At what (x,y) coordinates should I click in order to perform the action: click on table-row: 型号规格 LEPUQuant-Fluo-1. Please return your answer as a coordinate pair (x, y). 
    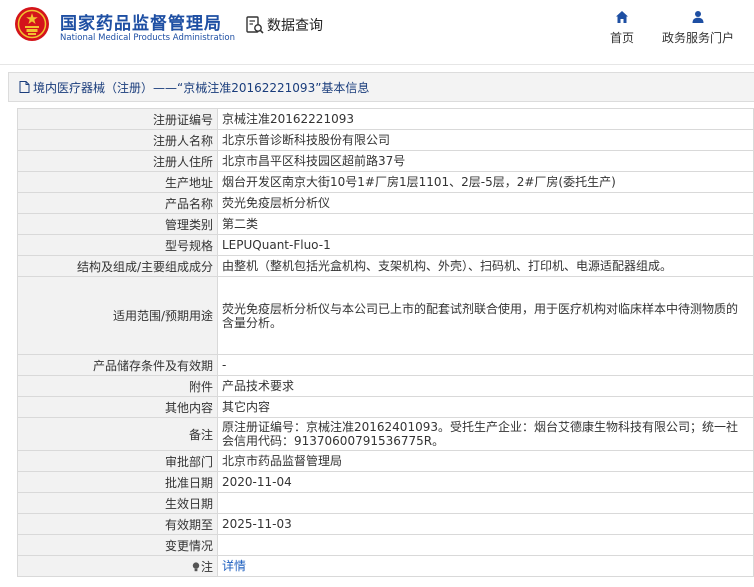
    Looking at the image, I should click on (385, 245).